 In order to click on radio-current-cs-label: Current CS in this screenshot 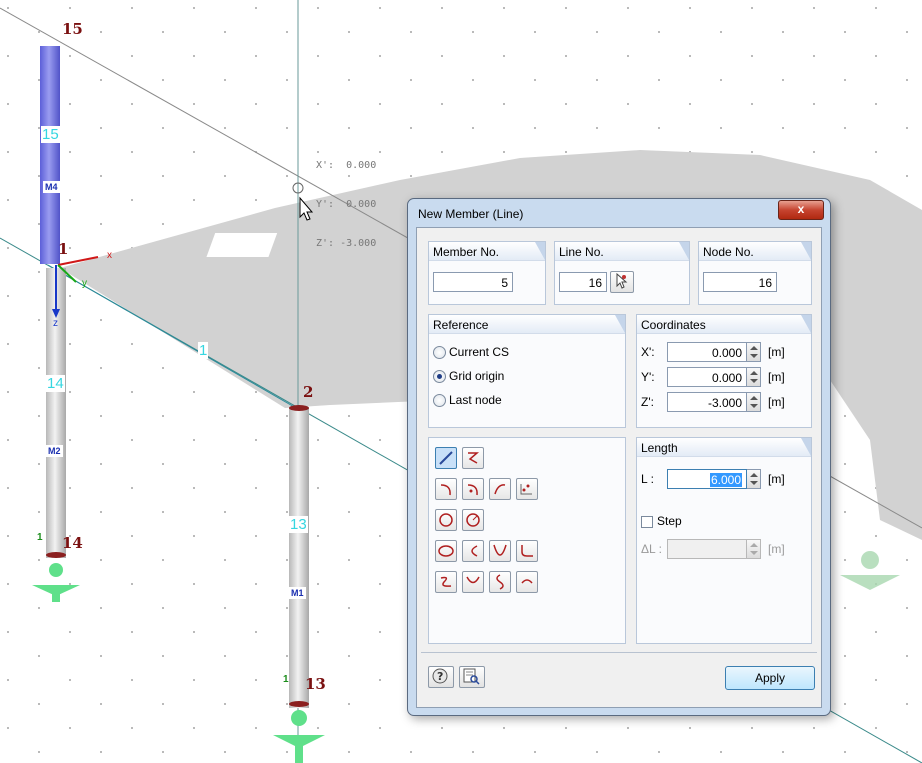, I will do `click(479, 352)`.